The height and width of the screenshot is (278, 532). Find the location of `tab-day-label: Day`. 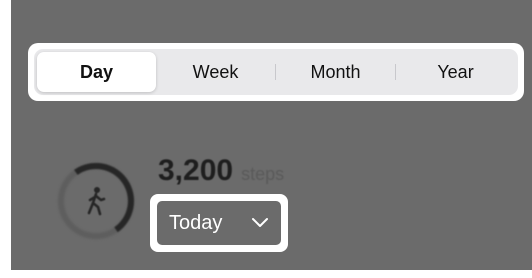

tab-day-label: Day is located at coordinates (96, 71).